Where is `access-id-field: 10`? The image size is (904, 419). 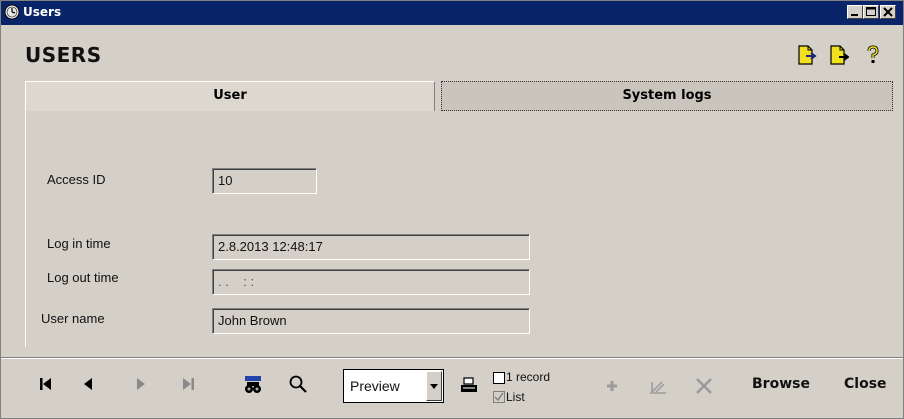 access-id-field: 10 is located at coordinates (264, 181).